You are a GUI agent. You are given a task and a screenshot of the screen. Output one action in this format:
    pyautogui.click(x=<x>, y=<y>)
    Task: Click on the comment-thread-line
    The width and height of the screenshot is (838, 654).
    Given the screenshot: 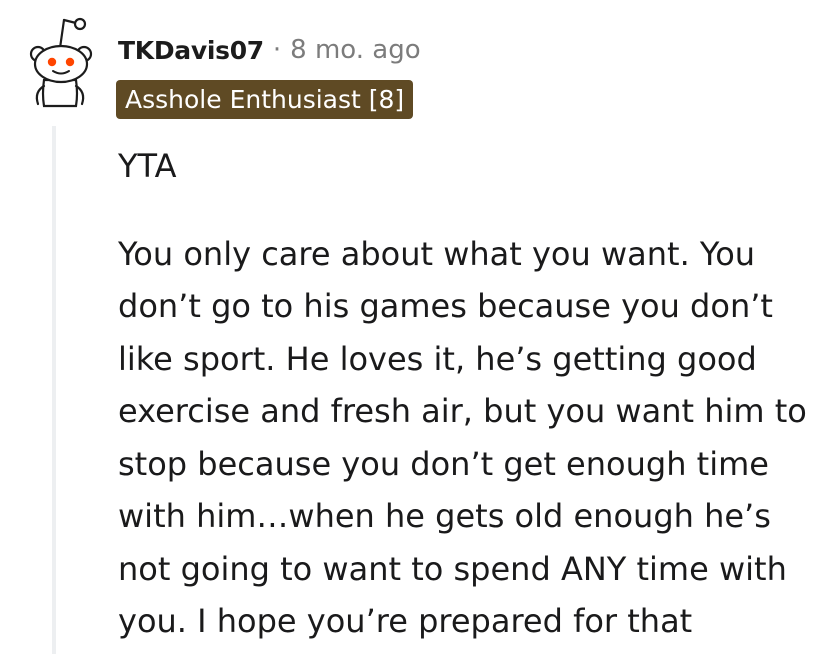 What is the action you would take?
    pyautogui.click(x=54, y=390)
    